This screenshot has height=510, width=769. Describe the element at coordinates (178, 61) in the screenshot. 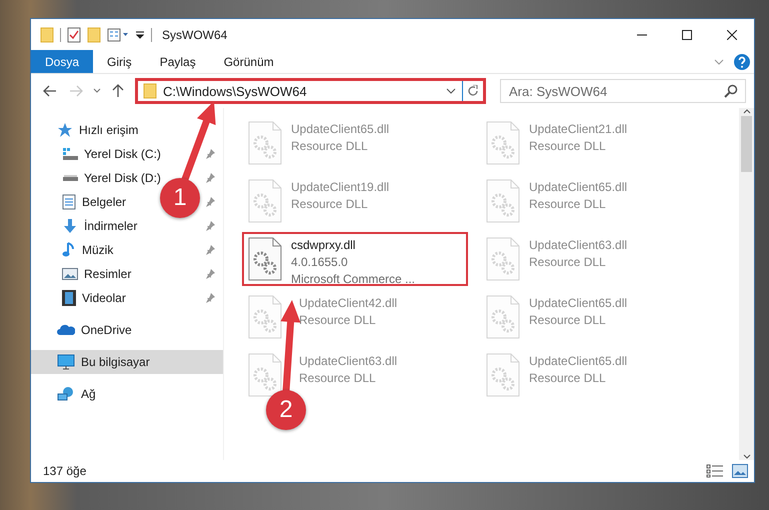

I see `ribbon-tab: Paylaş` at that location.